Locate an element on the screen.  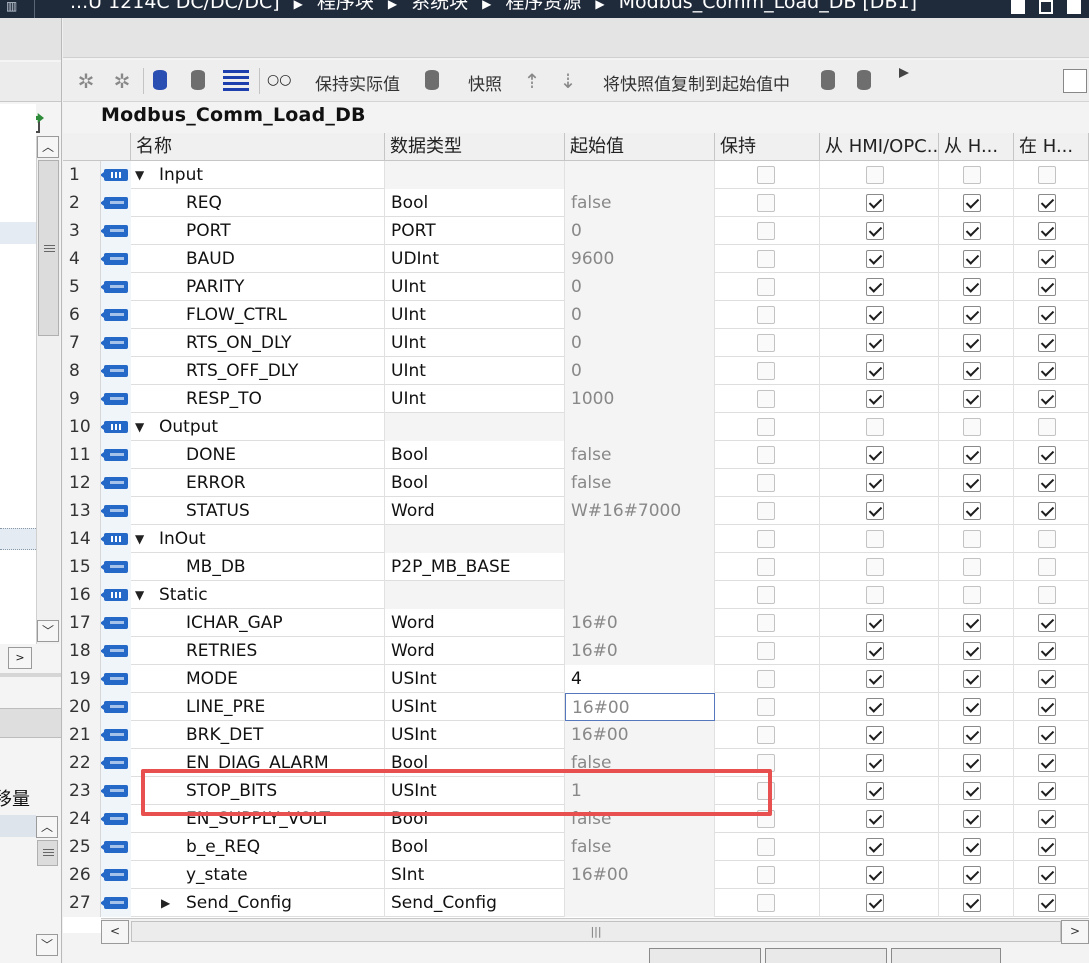
scroll-thumb: ||| is located at coordinates (596, 931).